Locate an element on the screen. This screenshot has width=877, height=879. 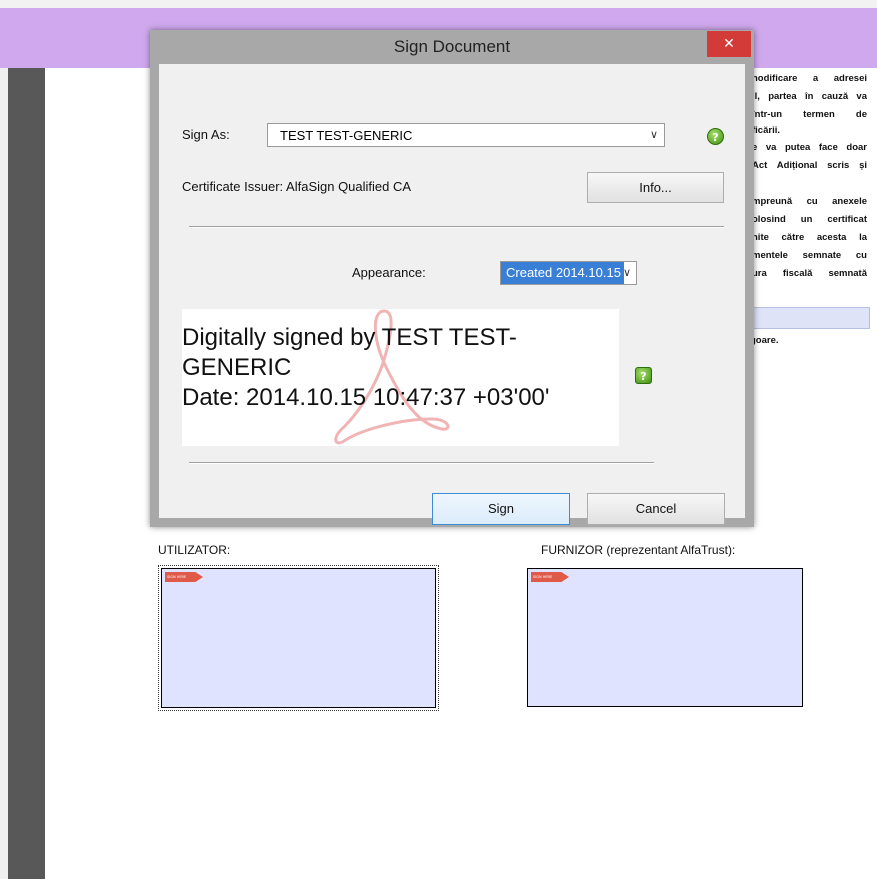
doc-text-line: il, partea în cauză va is located at coordinates (809, 96).